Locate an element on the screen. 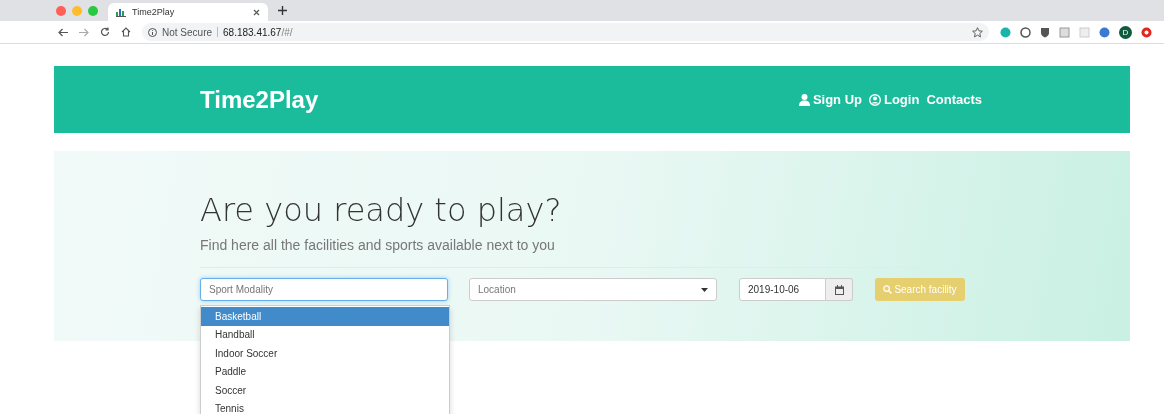 The height and width of the screenshot is (414, 1164). calendar-button is located at coordinates (839, 289).